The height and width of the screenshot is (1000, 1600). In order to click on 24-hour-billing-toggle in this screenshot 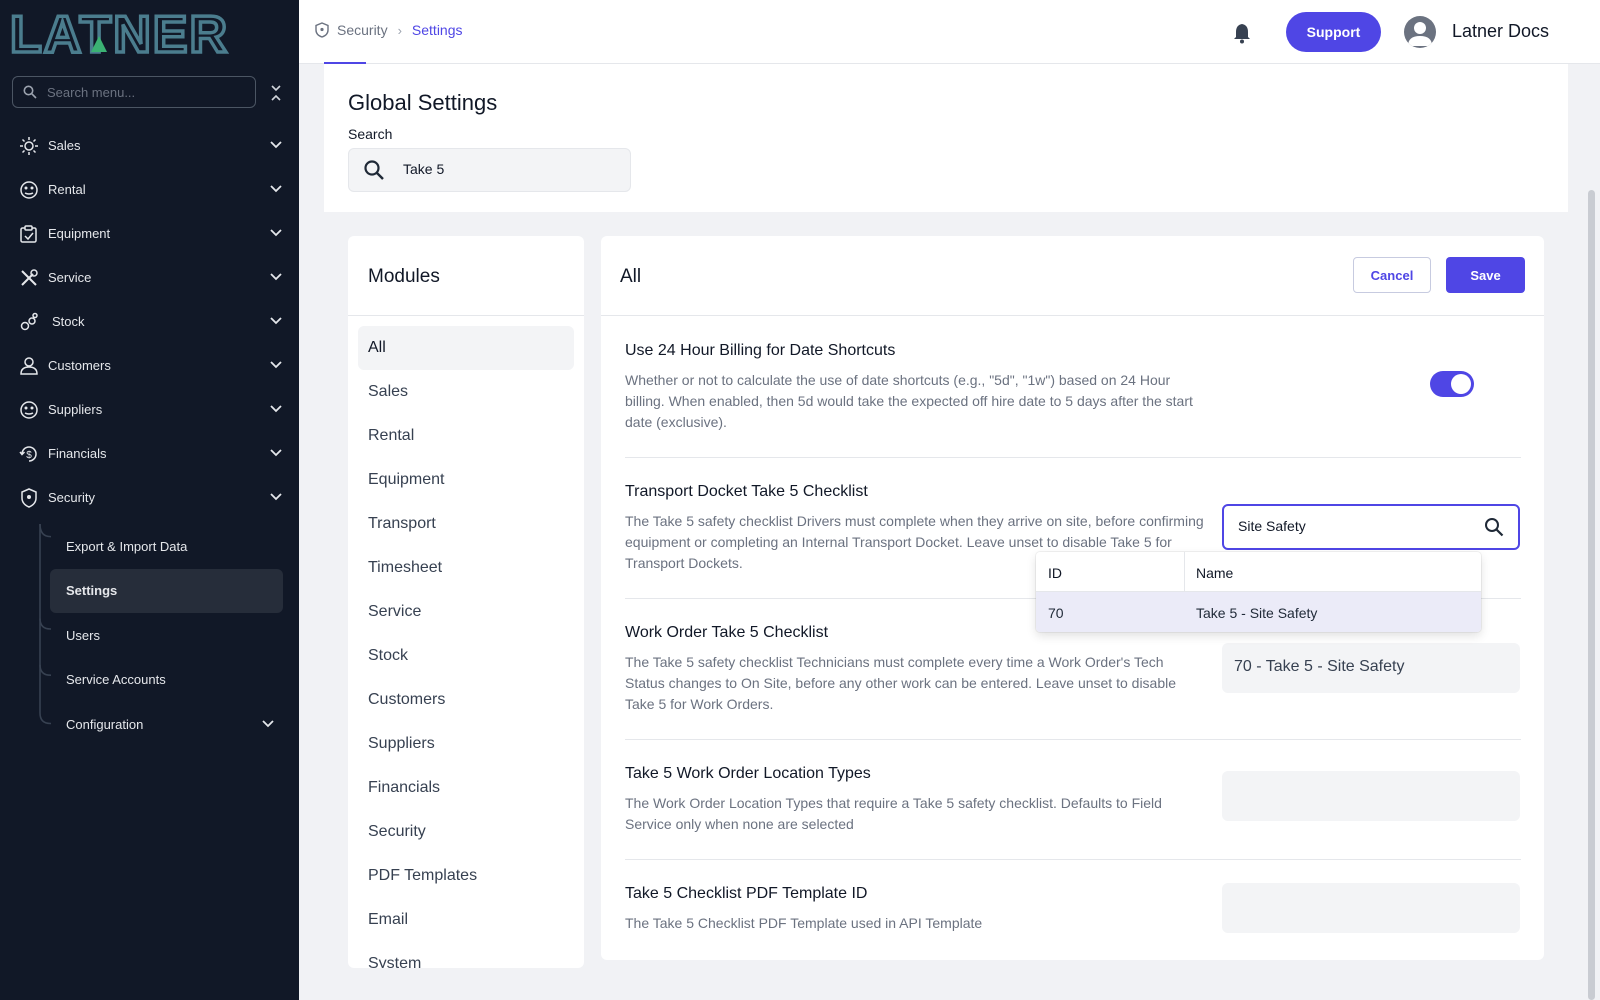, I will do `click(1452, 384)`.